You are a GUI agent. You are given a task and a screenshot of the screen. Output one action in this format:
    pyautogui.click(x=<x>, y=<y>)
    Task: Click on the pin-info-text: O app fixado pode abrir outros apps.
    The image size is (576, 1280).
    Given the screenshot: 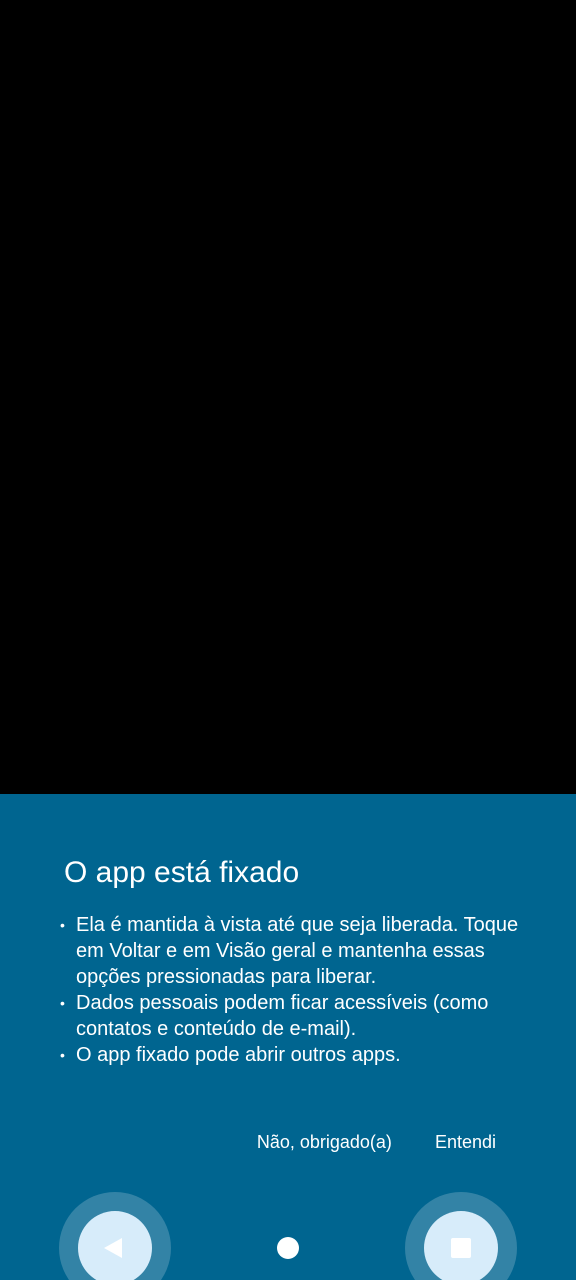 What is the action you would take?
    pyautogui.click(x=238, y=1055)
    